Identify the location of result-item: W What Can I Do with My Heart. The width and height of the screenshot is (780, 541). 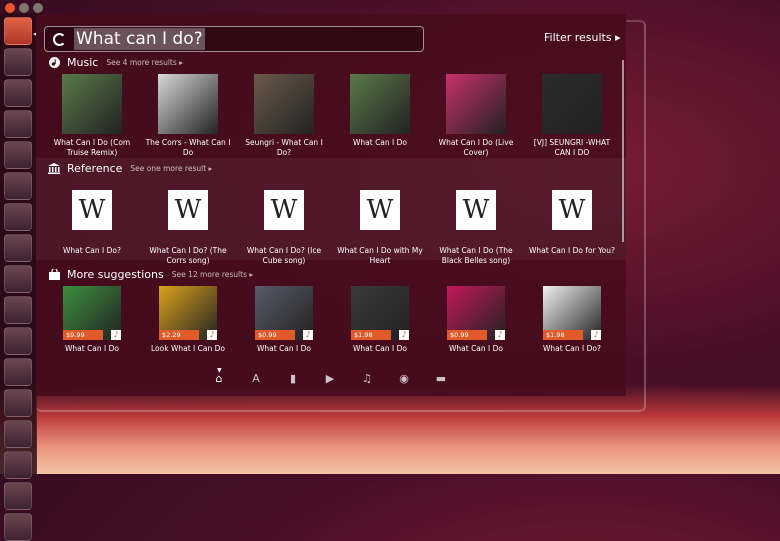
(380, 227).